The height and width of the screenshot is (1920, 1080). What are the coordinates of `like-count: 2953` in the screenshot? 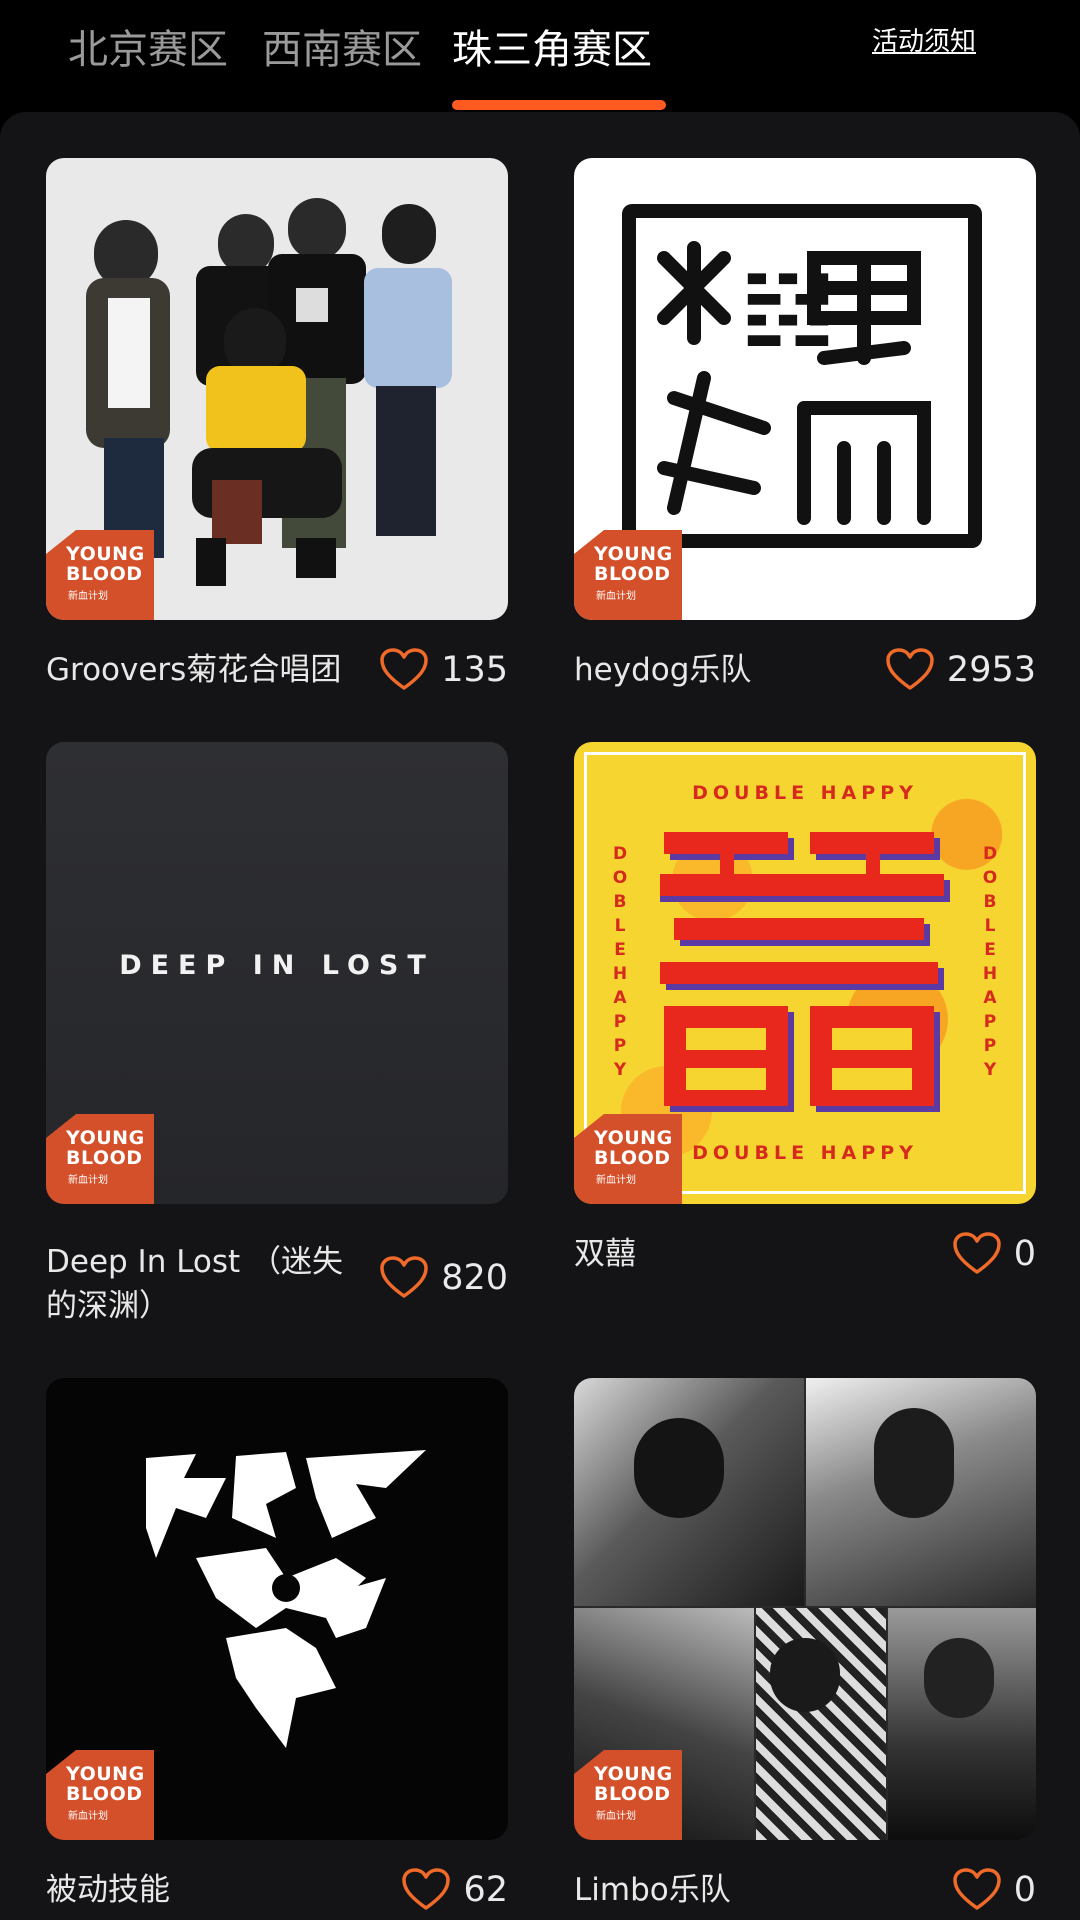 It's located at (991, 670).